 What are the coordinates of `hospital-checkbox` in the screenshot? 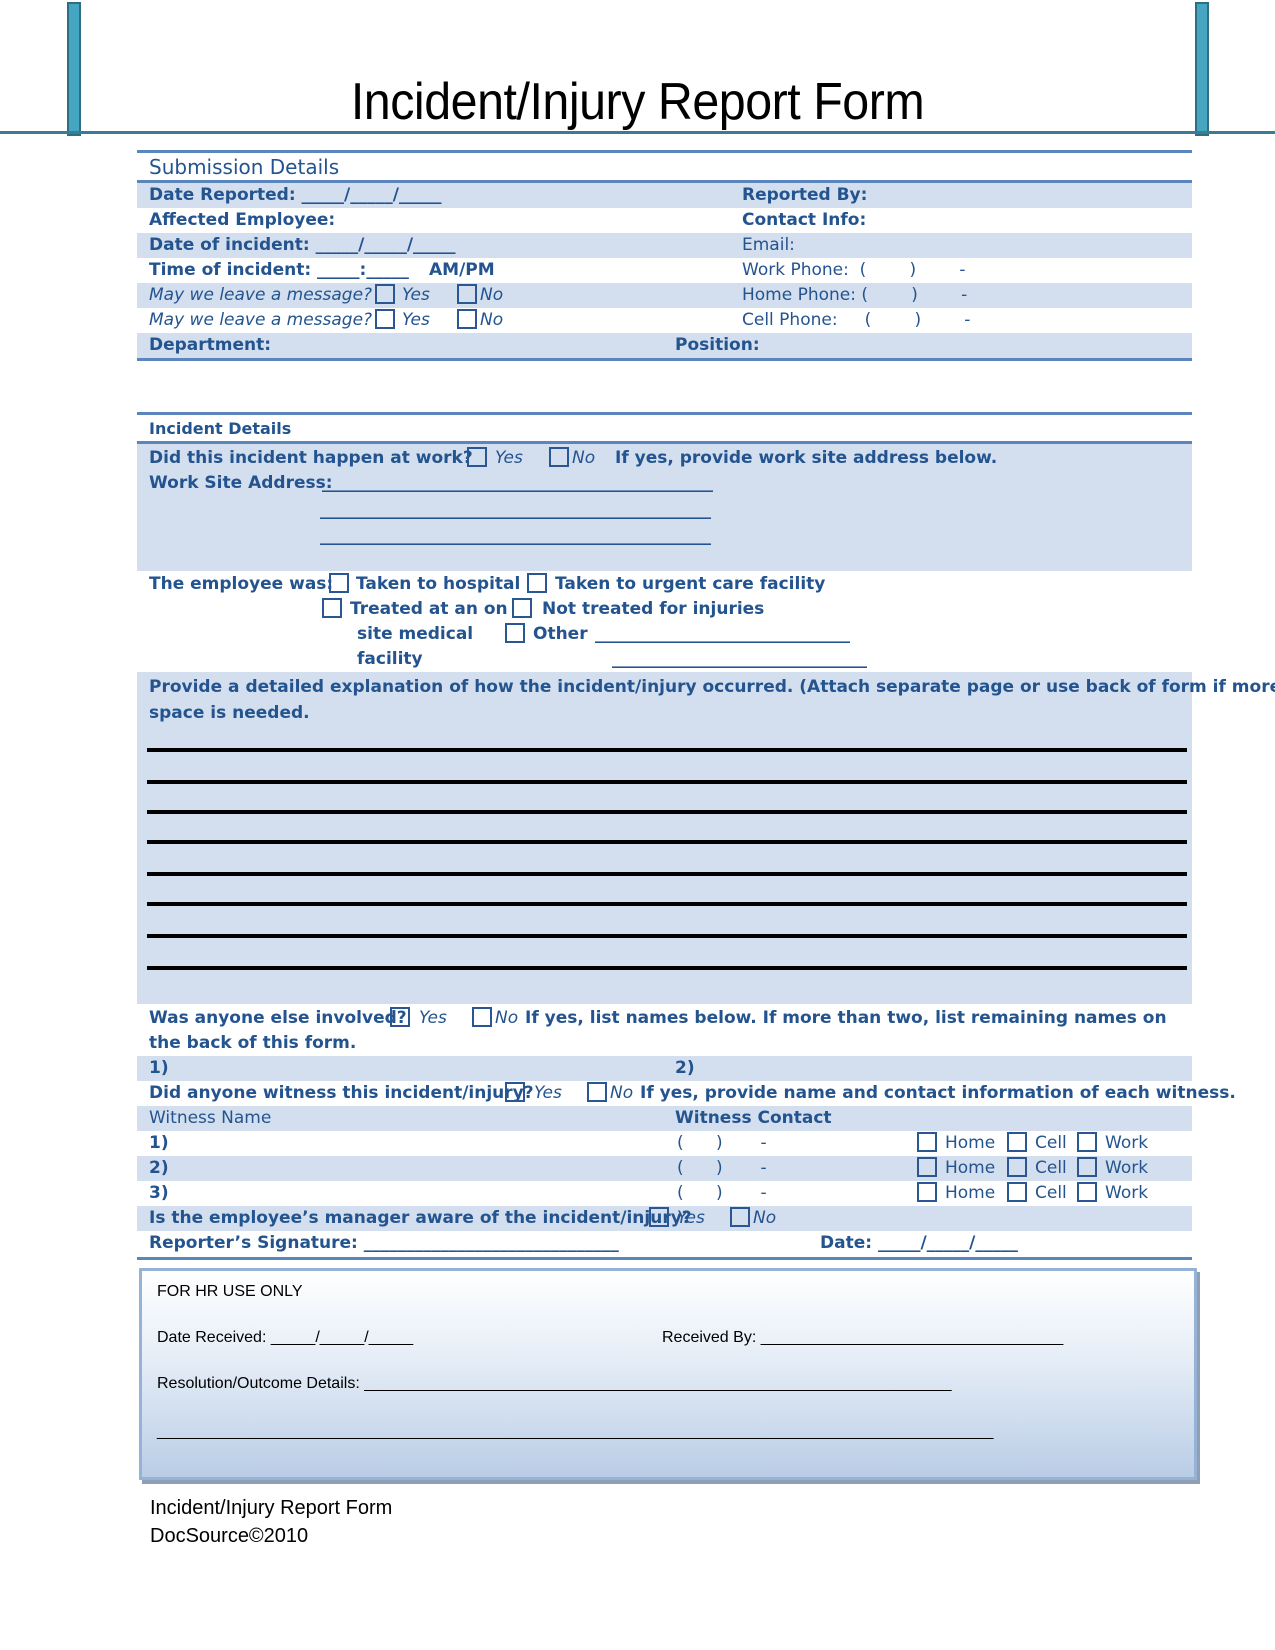 It's located at (339, 583).